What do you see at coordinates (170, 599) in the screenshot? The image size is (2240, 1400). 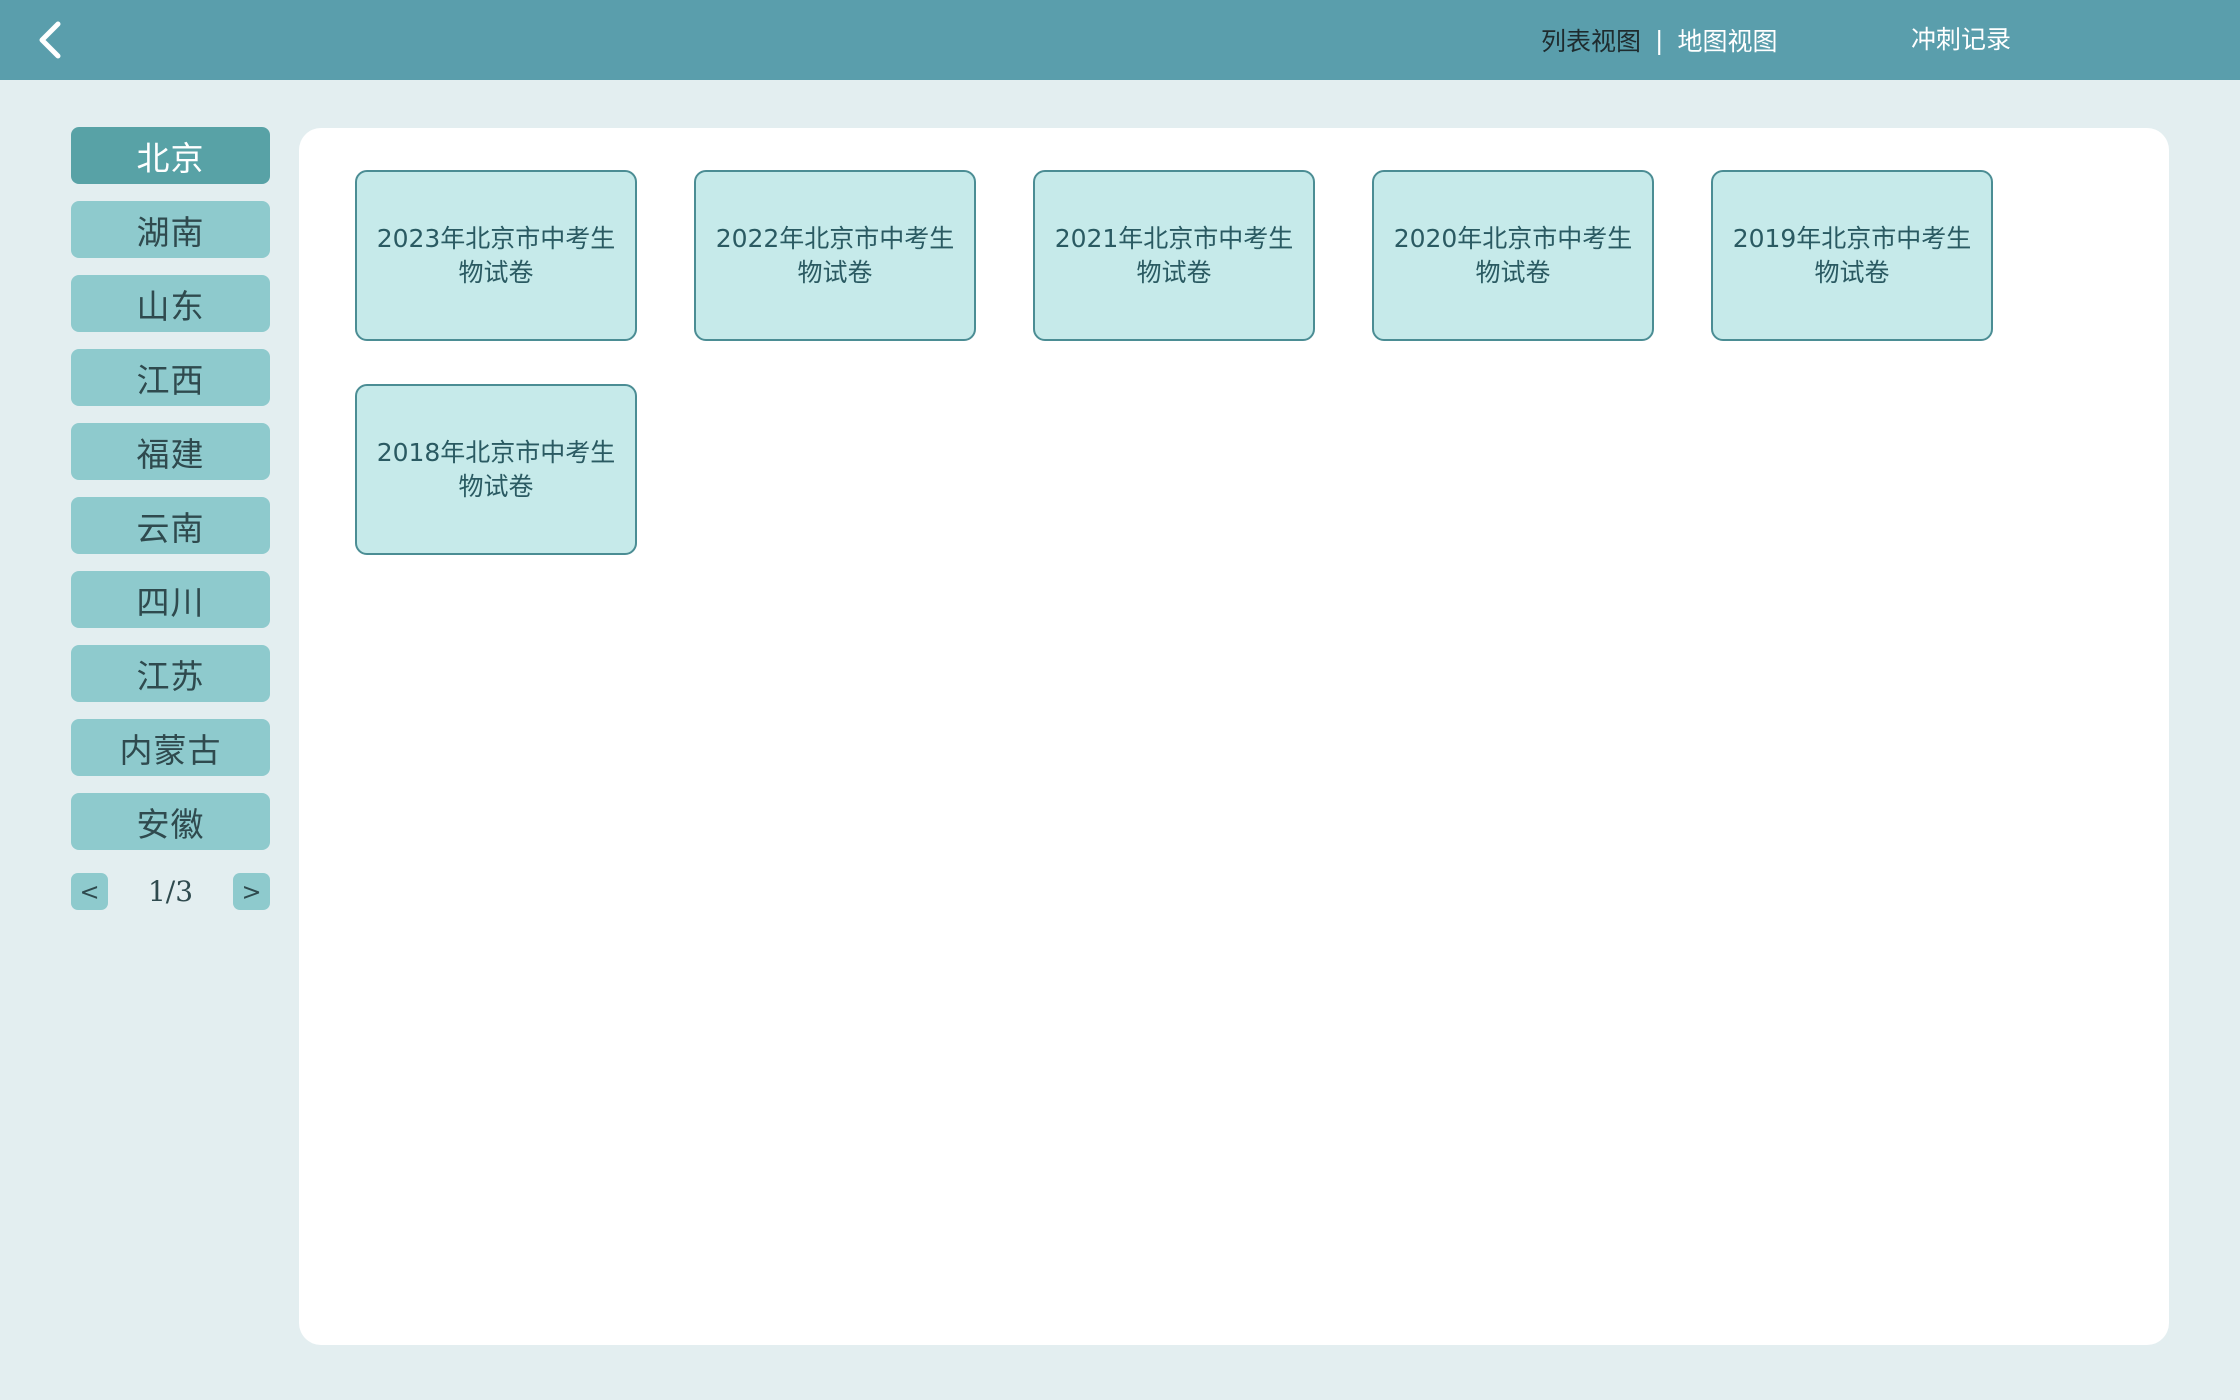 I see `region-item-sichuan: 四川` at bounding box center [170, 599].